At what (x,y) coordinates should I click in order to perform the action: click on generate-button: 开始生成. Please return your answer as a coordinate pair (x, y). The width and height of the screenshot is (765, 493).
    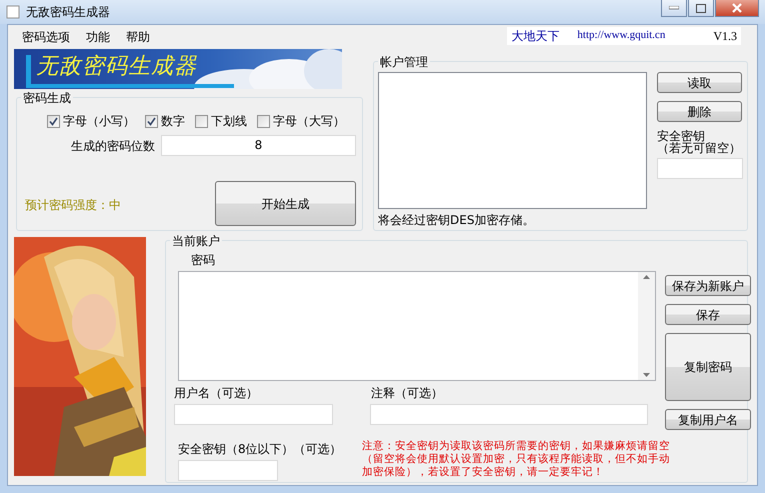
    Looking at the image, I should click on (285, 203).